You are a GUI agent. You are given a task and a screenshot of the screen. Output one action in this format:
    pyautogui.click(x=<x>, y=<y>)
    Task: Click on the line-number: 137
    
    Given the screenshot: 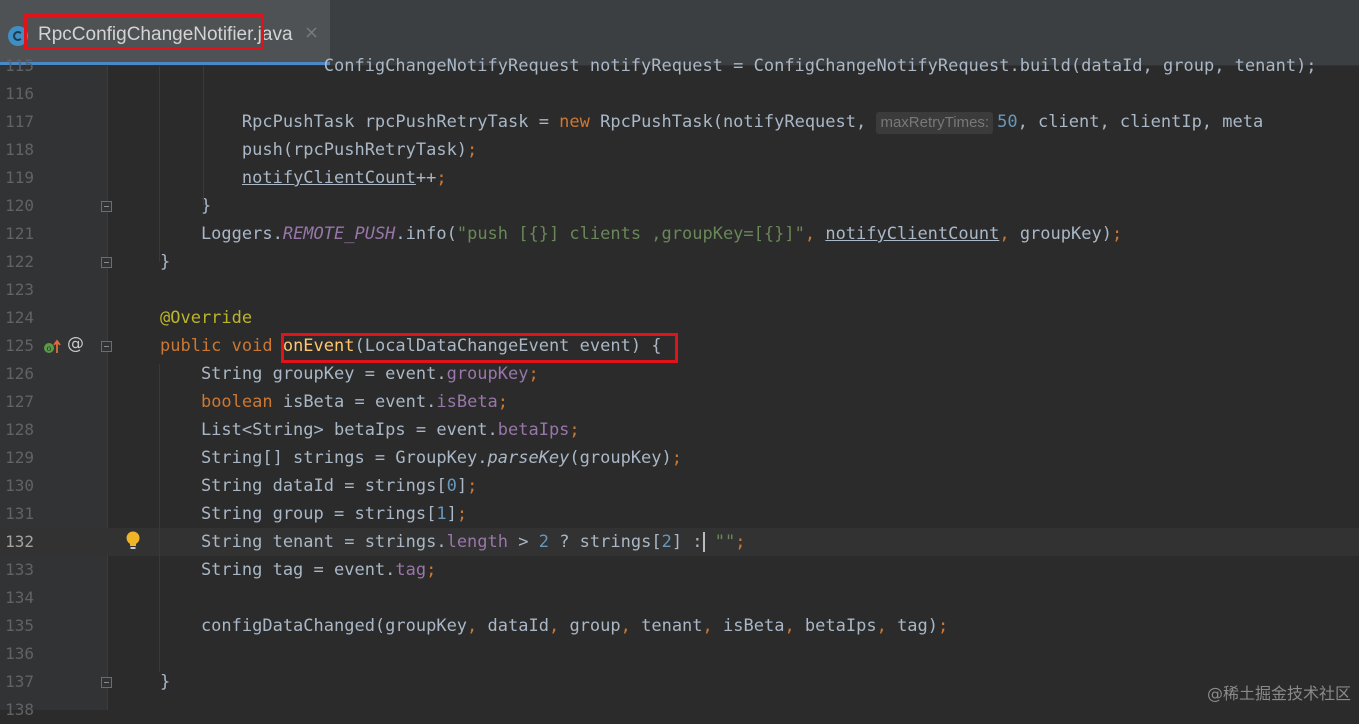 What is the action you would take?
    pyautogui.click(x=19, y=681)
    